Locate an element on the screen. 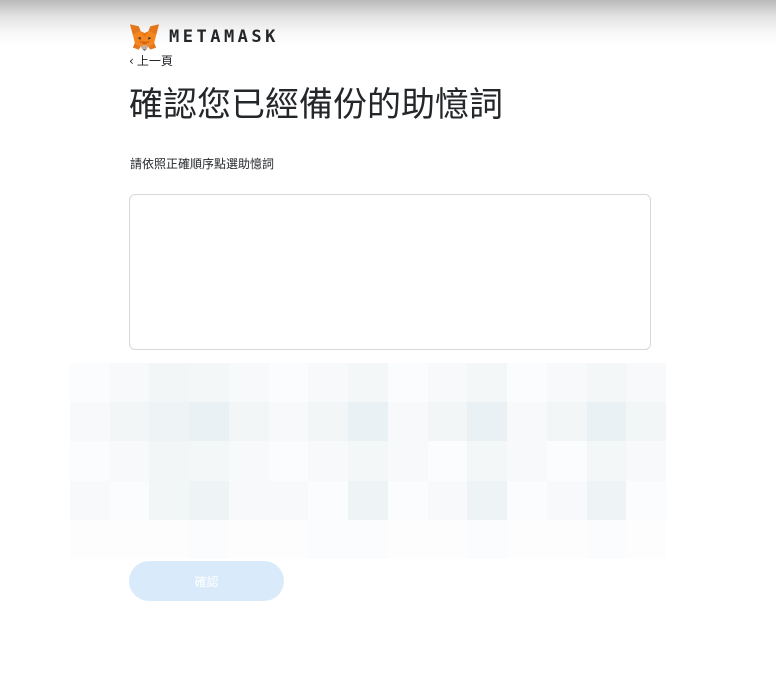  top-shade is located at coordinates (388, 23).